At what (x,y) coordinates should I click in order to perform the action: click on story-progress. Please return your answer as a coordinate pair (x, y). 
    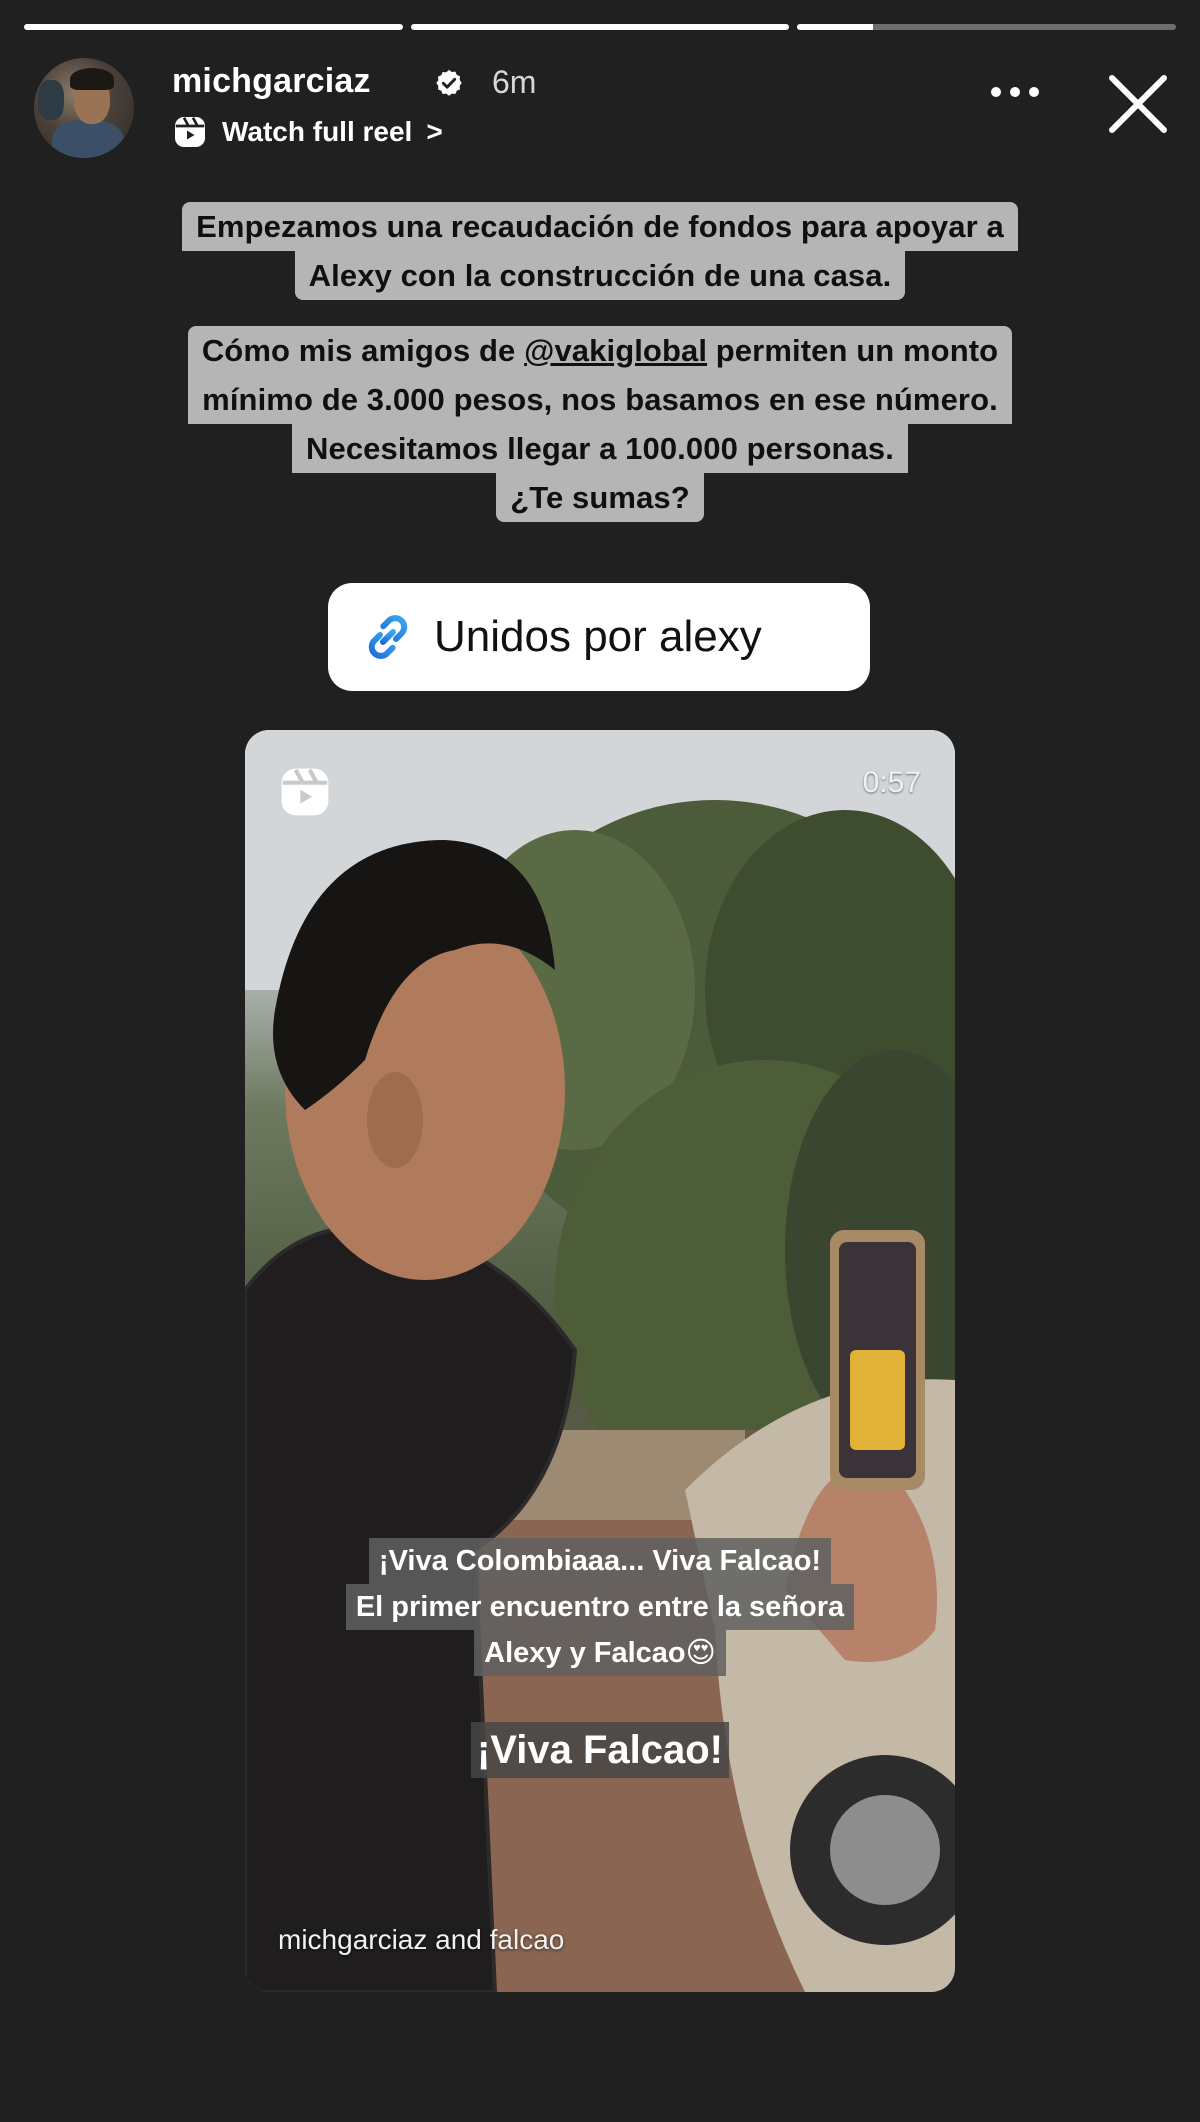
    Looking at the image, I should click on (600, 27).